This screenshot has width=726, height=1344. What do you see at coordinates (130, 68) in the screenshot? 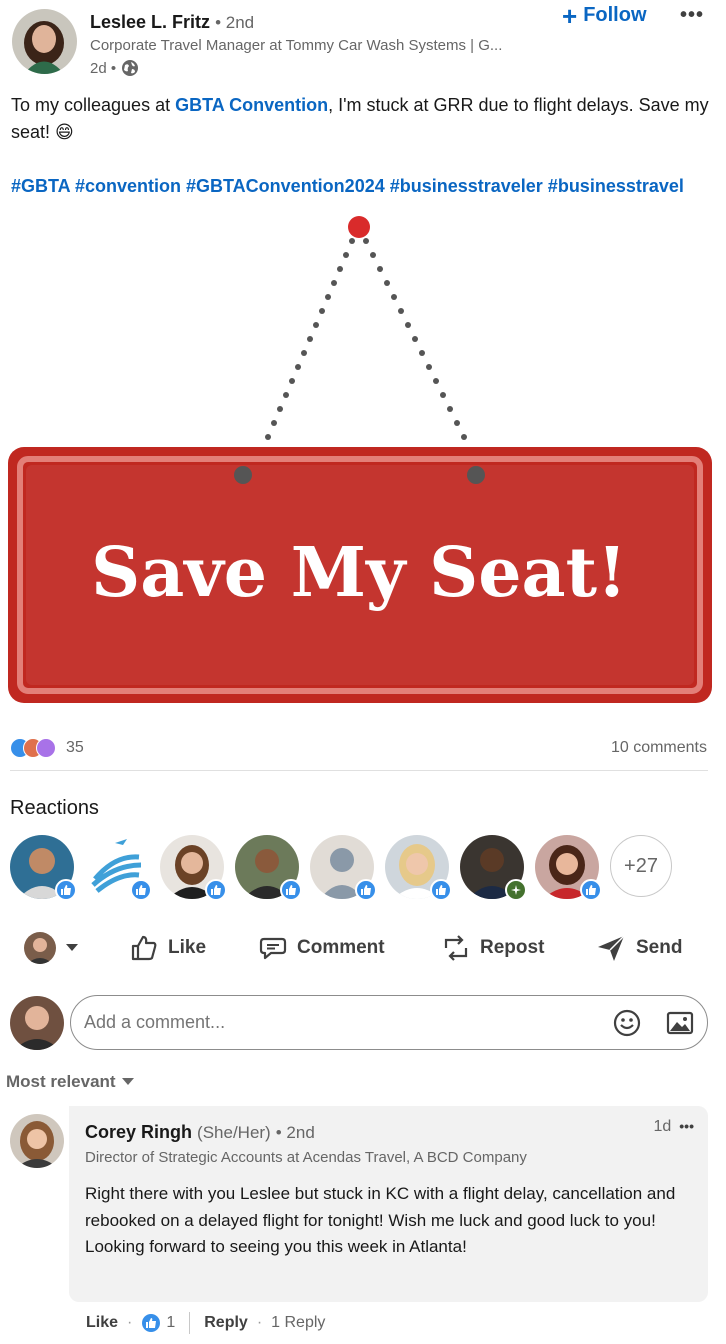
I see `globe-icon` at bounding box center [130, 68].